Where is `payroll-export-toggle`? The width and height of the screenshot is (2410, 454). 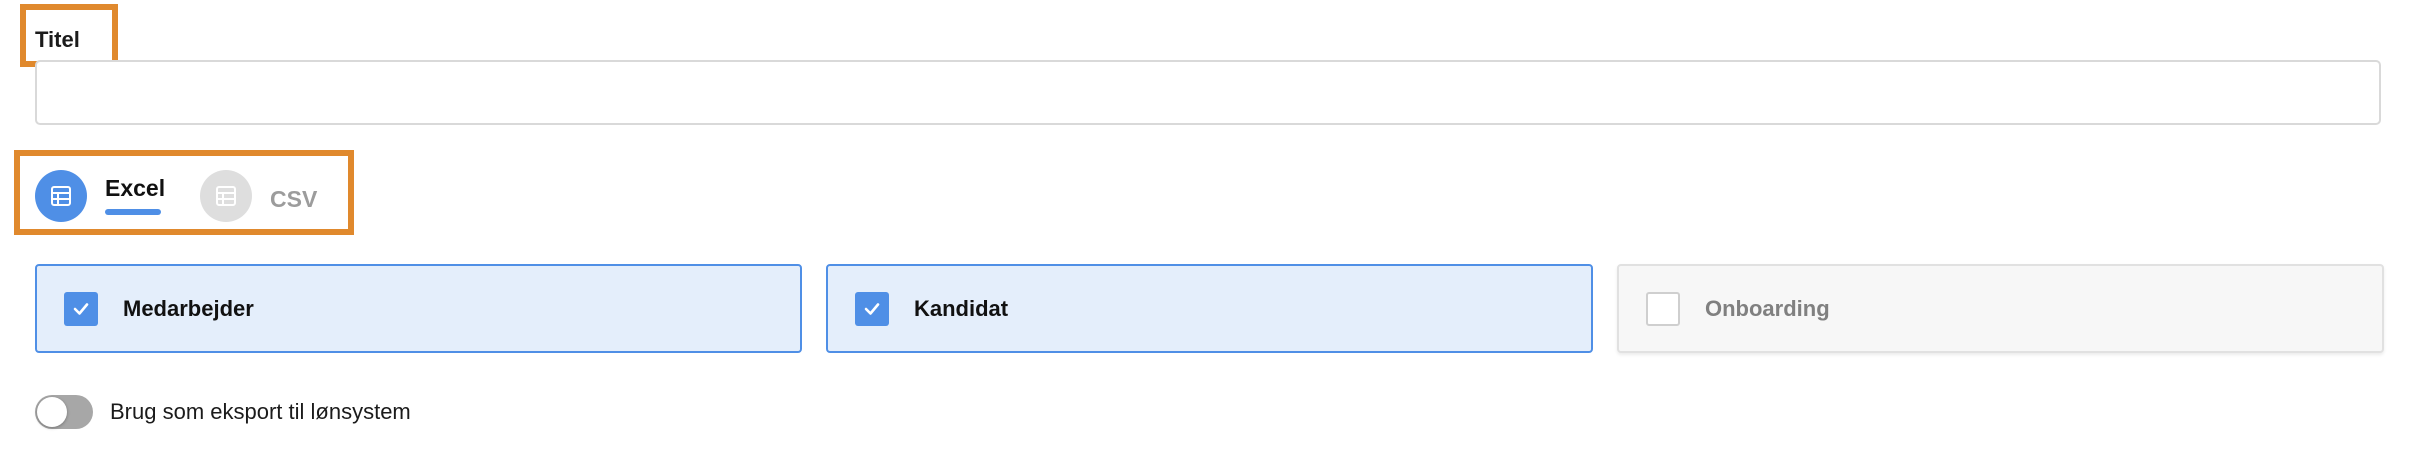
payroll-export-toggle is located at coordinates (64, 412).